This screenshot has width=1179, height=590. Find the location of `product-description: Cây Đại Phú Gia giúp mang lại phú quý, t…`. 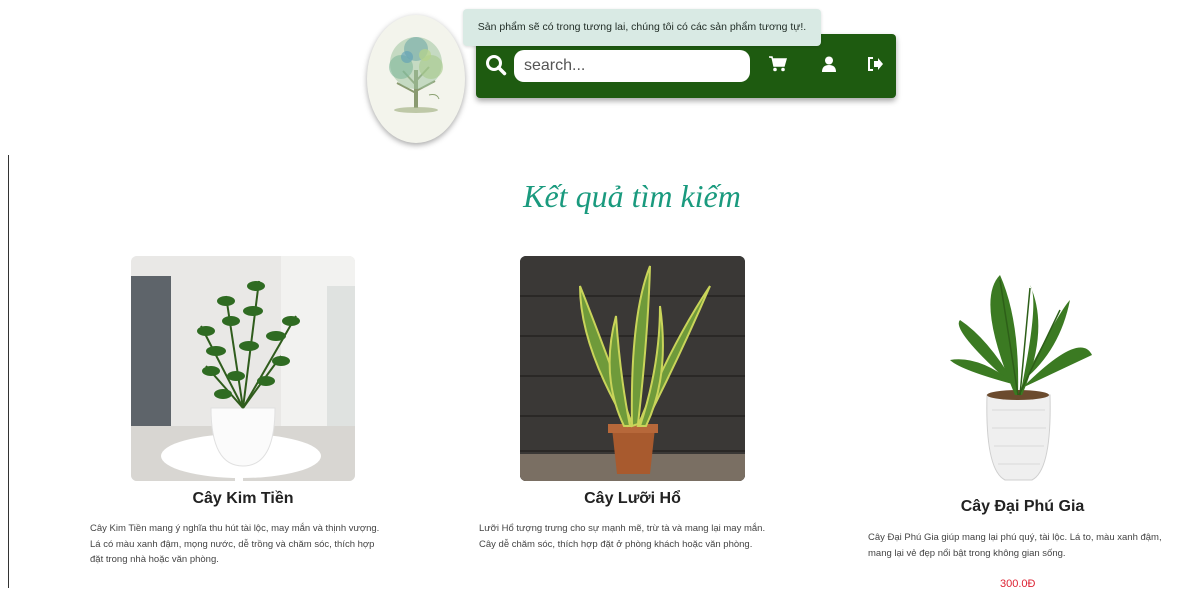

product-description: Cây Đại Phú Gia giúp mang lại phú quý, t… is located at coordinates (1015, 545).